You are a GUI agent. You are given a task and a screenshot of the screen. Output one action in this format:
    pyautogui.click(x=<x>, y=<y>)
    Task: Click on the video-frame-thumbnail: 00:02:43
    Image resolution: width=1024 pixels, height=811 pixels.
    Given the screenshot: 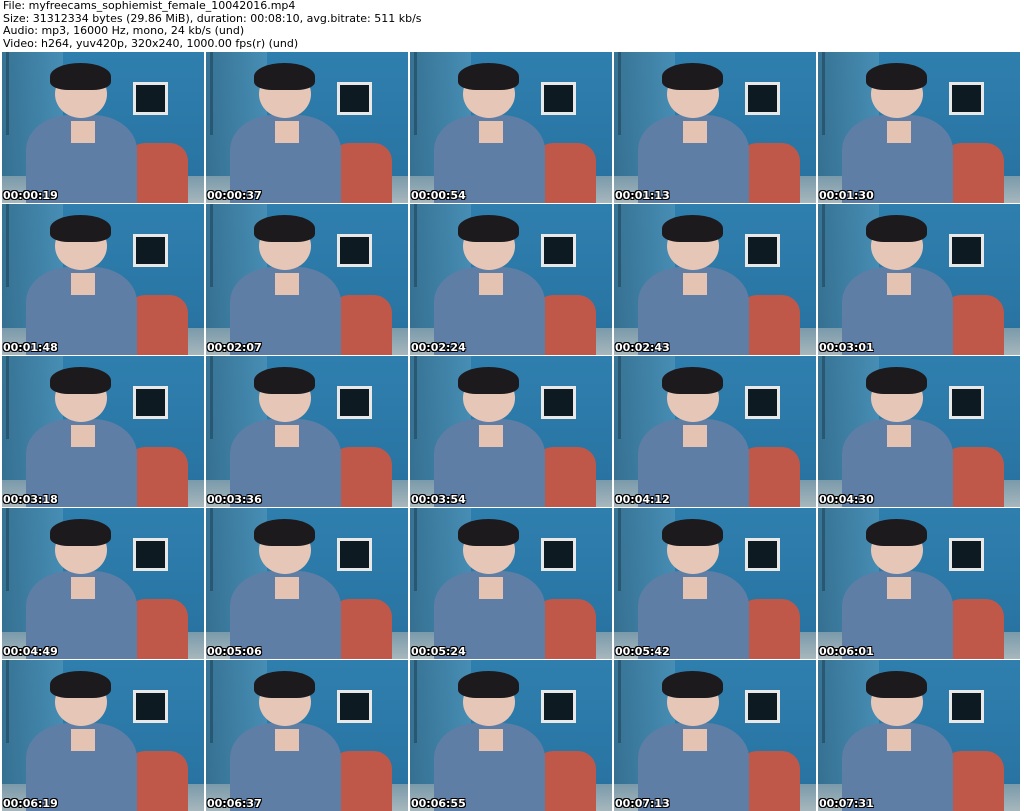 What is the action you would take?
    pyautogui.click(x=715, y=279)
    